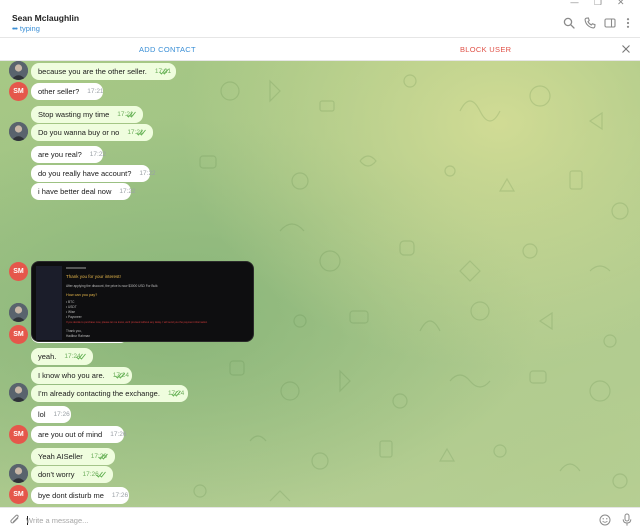  Describe the element at coordinates (82, 295) in the screenshot. I see `image-payment-heading: How can you pay?` at that location.